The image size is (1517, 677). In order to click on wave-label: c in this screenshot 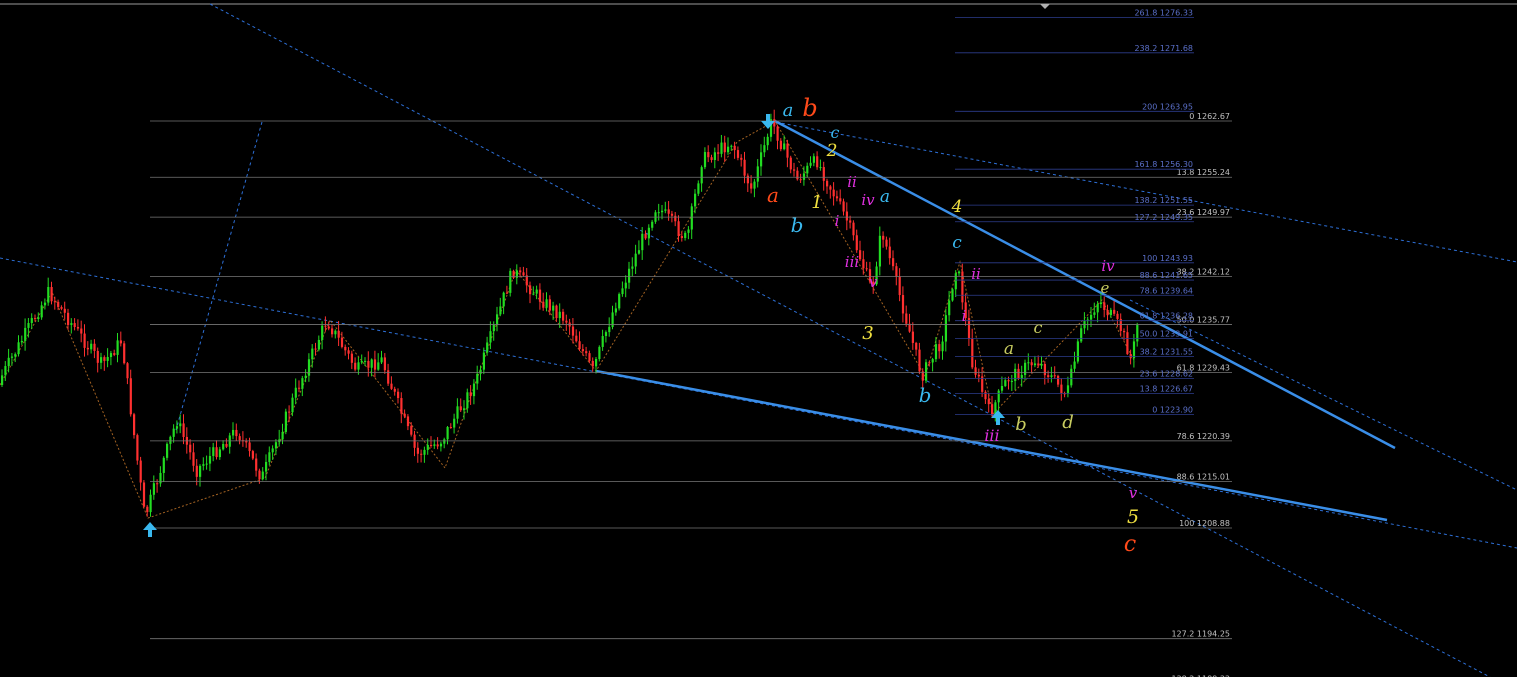, I will do `click(957, 243)`.